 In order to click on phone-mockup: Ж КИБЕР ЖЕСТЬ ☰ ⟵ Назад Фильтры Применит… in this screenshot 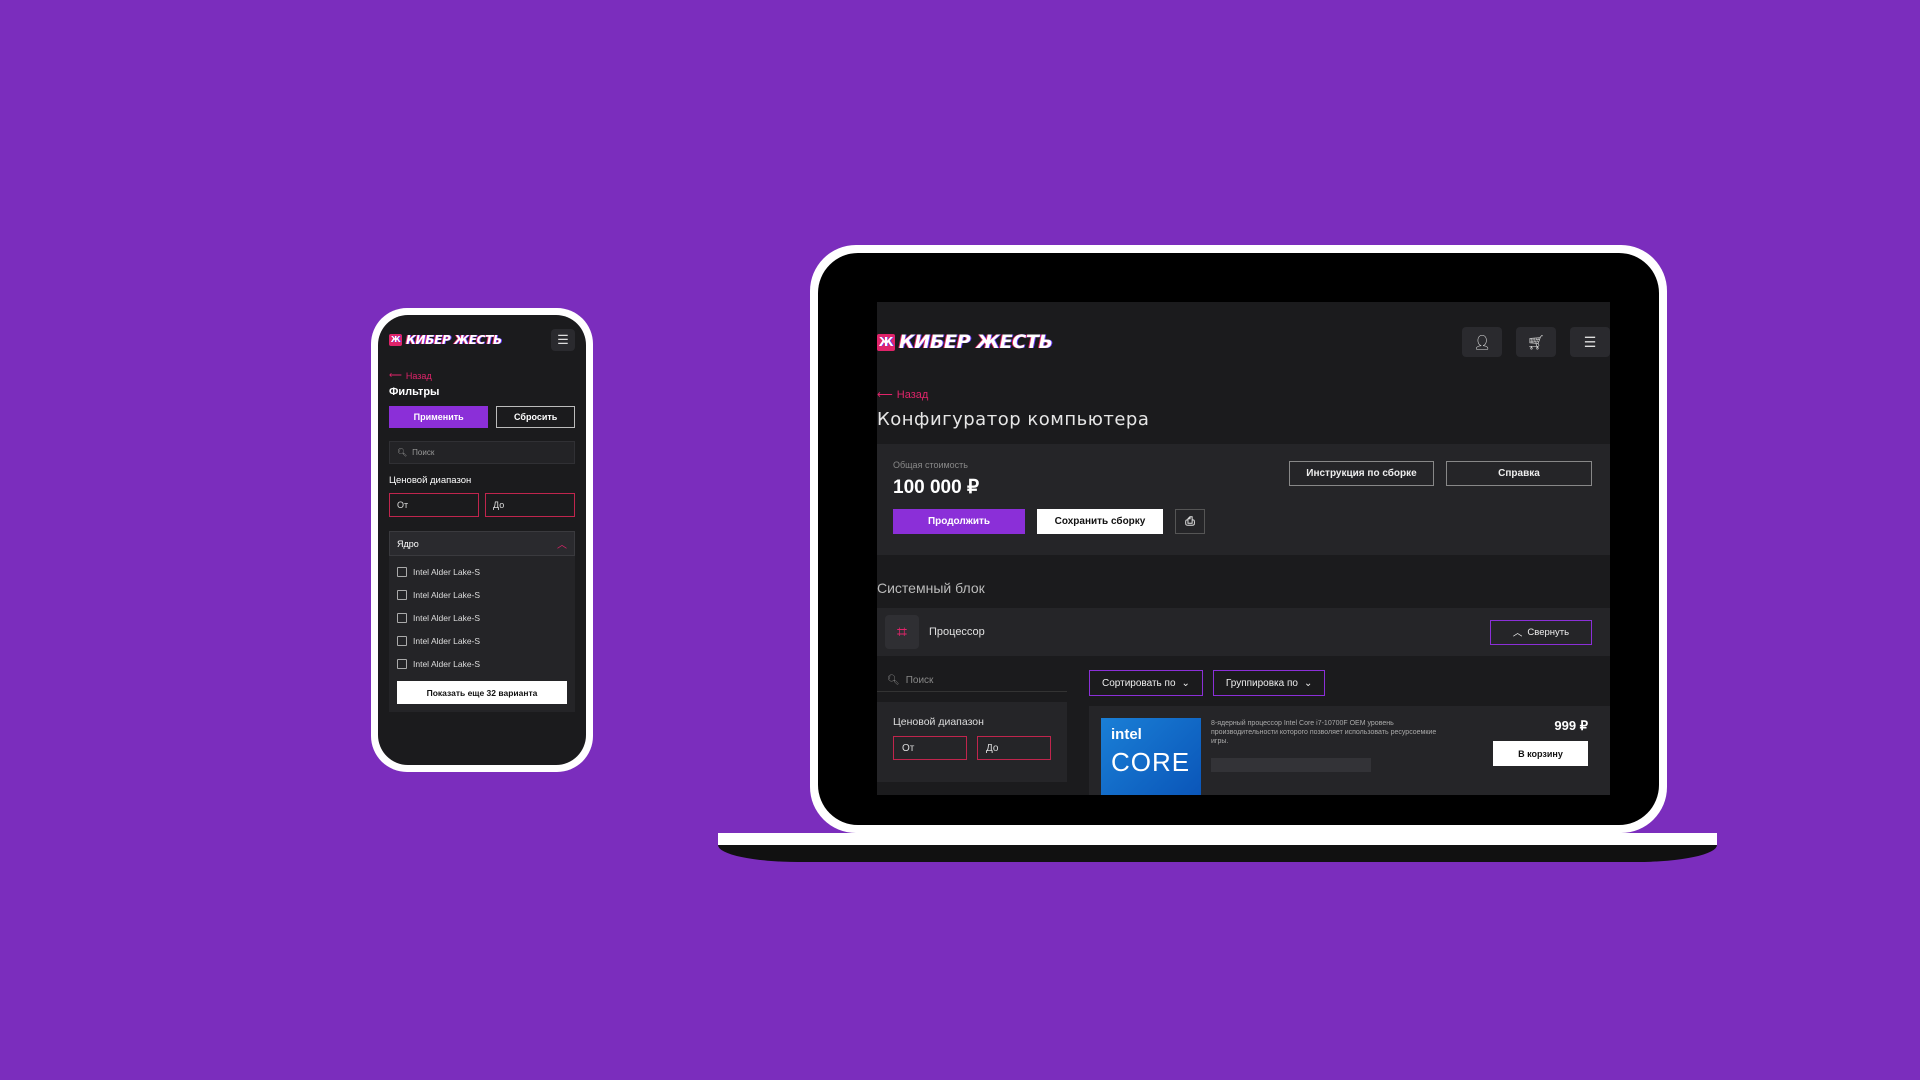, I will do `click(482, 540)`.